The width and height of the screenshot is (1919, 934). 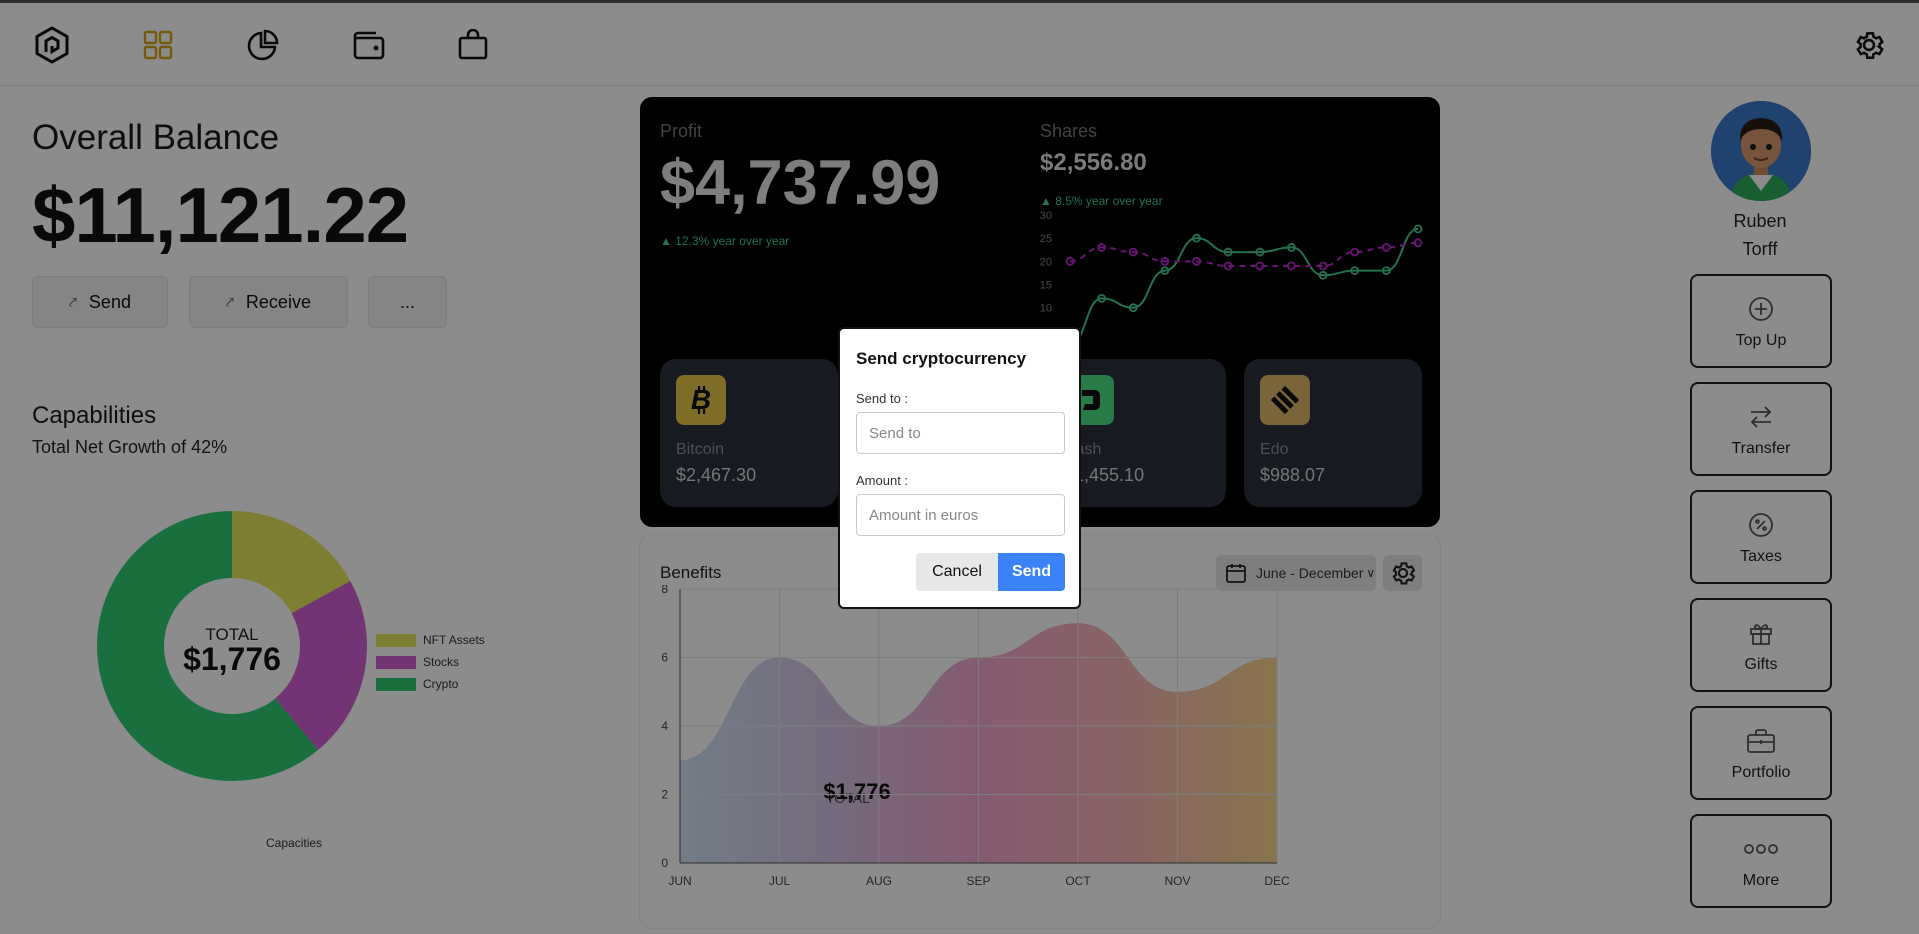 I want to click on confirm-send-button: Send, so click(x=1031, y=572).